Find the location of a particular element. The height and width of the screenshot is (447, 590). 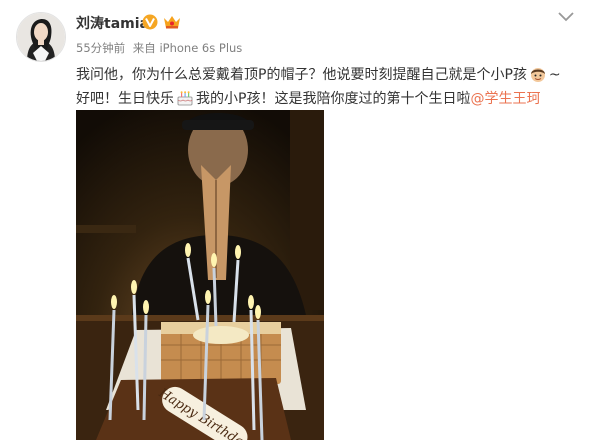

post-text-segment: 我的小P孩！这是我陪你度过的第十个生日啦 is located at coordinates (333, 99).